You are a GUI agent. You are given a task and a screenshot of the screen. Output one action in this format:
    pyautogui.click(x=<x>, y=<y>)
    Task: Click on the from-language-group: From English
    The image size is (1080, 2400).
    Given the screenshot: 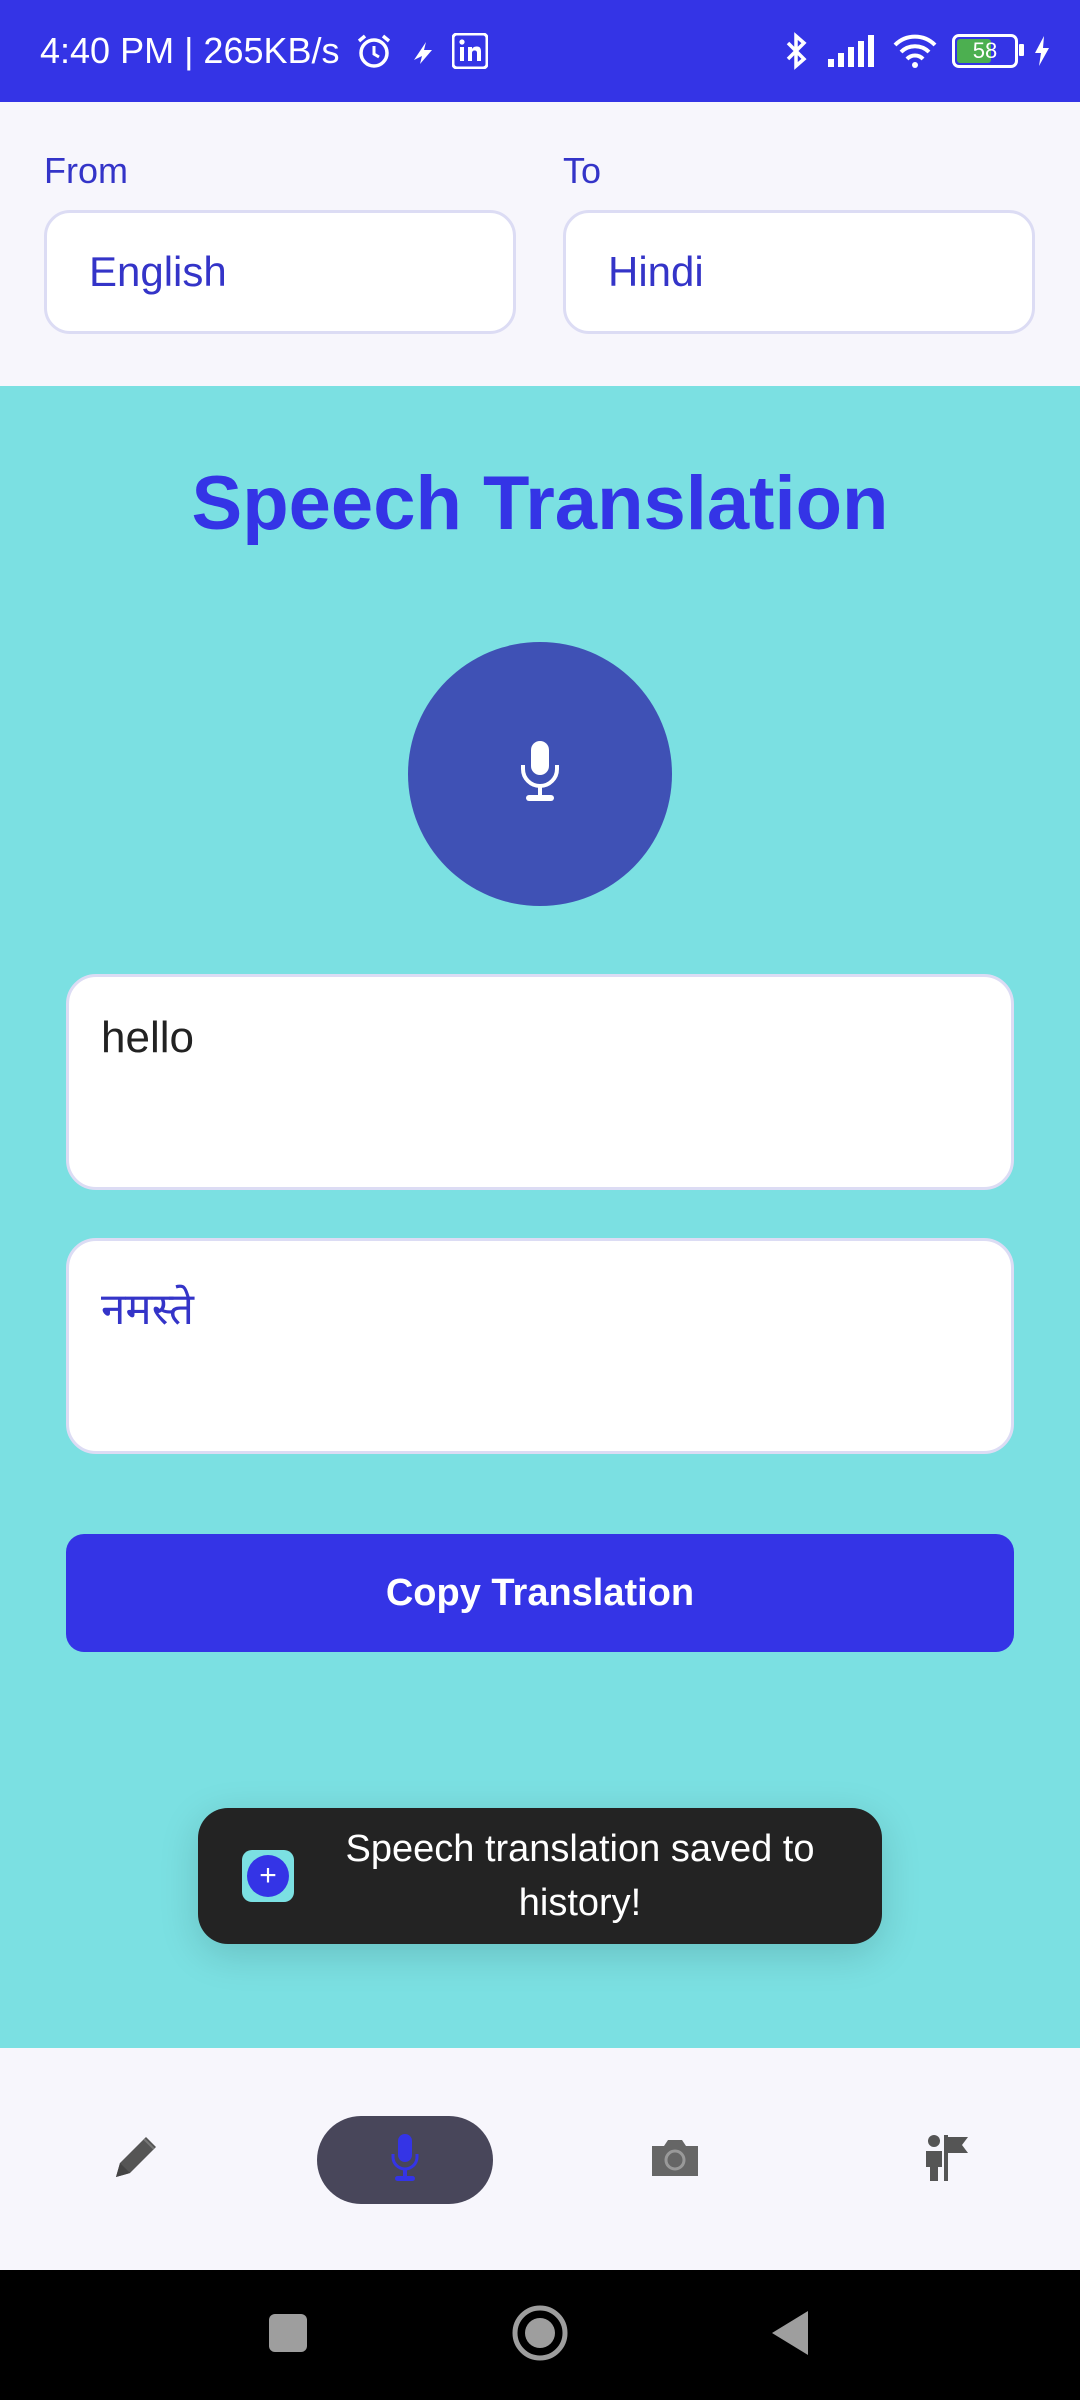 What is the action you would take?
    pyautogui.click(x=280, y=242)
    